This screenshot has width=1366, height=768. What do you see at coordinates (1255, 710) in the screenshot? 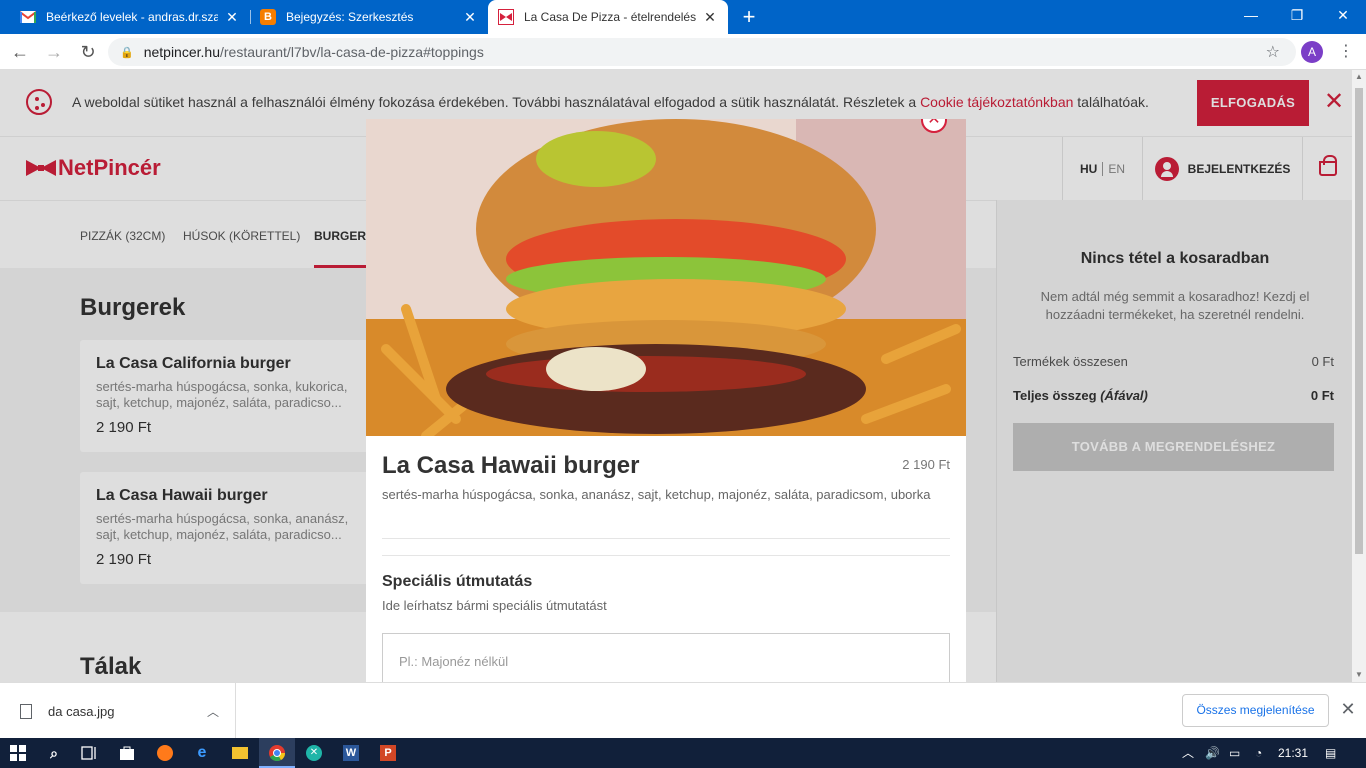
I see `show-all-downloads-button: Összes megjelenítése` at bounding box center [1255, 710].